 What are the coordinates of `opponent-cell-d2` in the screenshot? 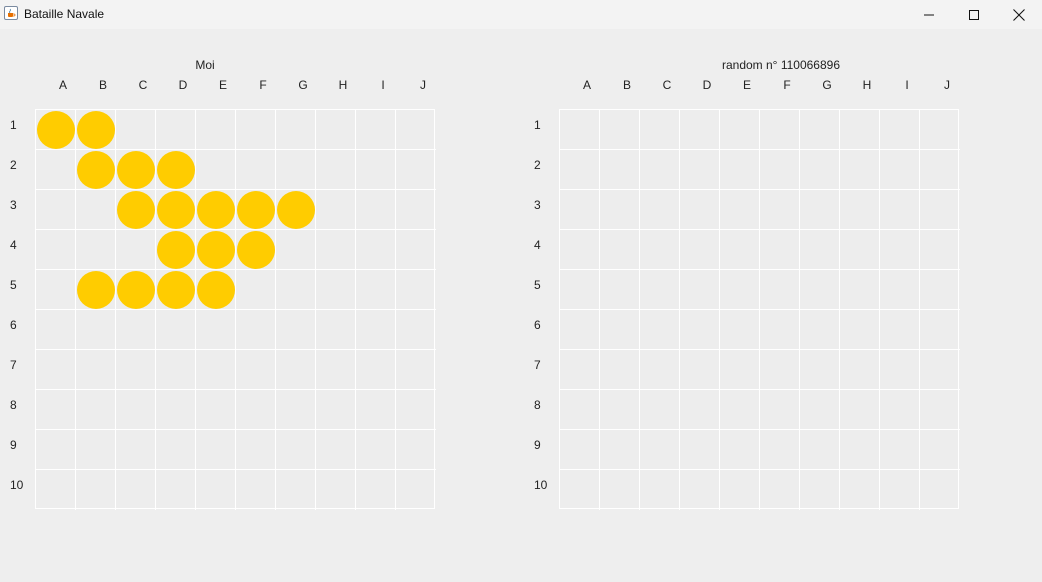 It's located at (700, 170).